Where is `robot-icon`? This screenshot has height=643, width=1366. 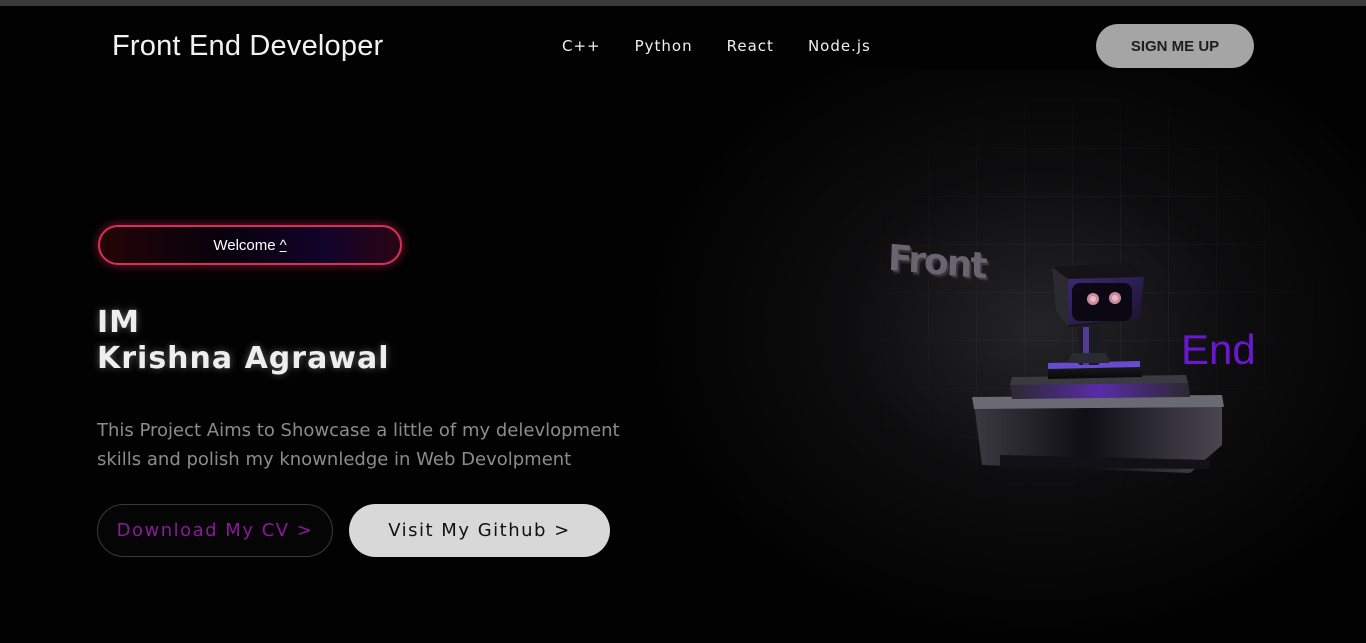
robot-icon is located at coordinates (1098, 368).